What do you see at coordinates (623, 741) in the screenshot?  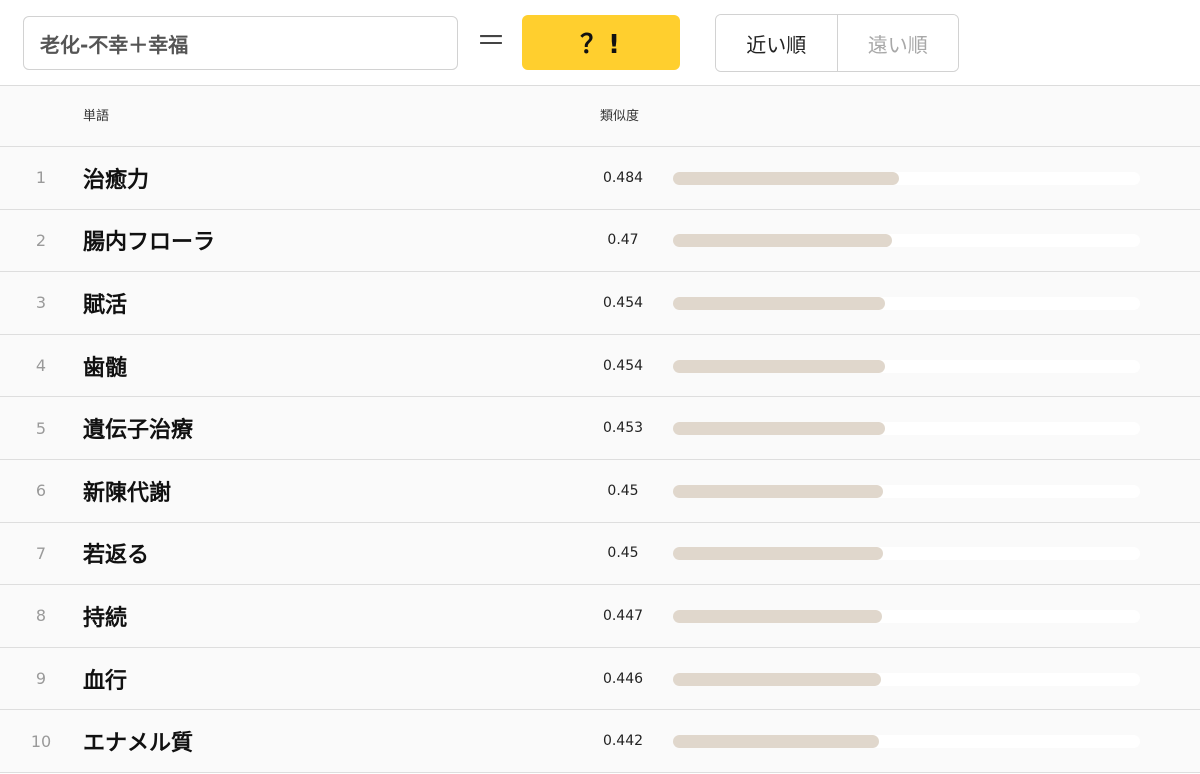 I see `similarity-score: 0.442` at bounding box center [623, 741].